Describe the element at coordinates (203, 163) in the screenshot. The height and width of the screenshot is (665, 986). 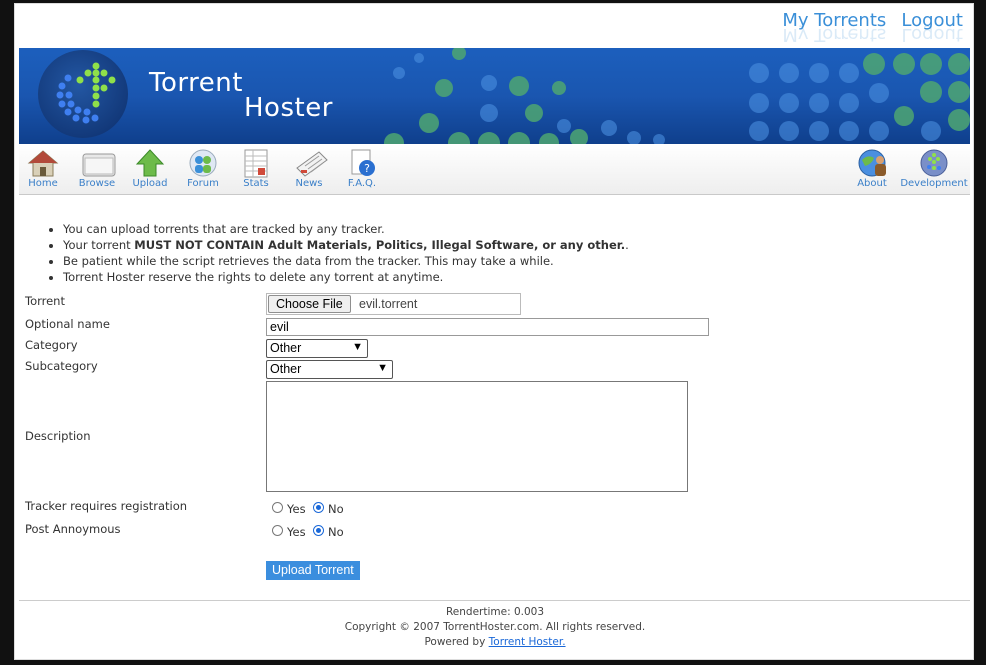
I see `people-icon` at that location.